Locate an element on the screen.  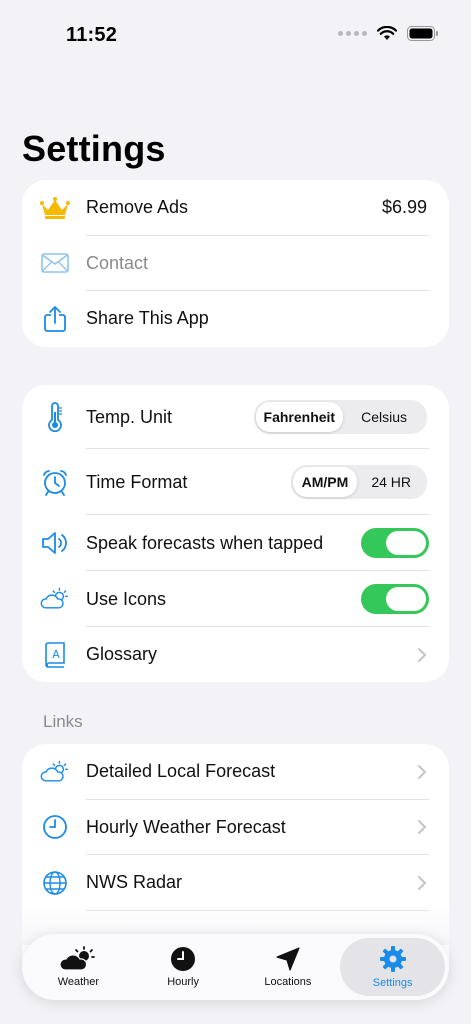
use-icons-row: Use Icons is located at coordinates (235, 599).